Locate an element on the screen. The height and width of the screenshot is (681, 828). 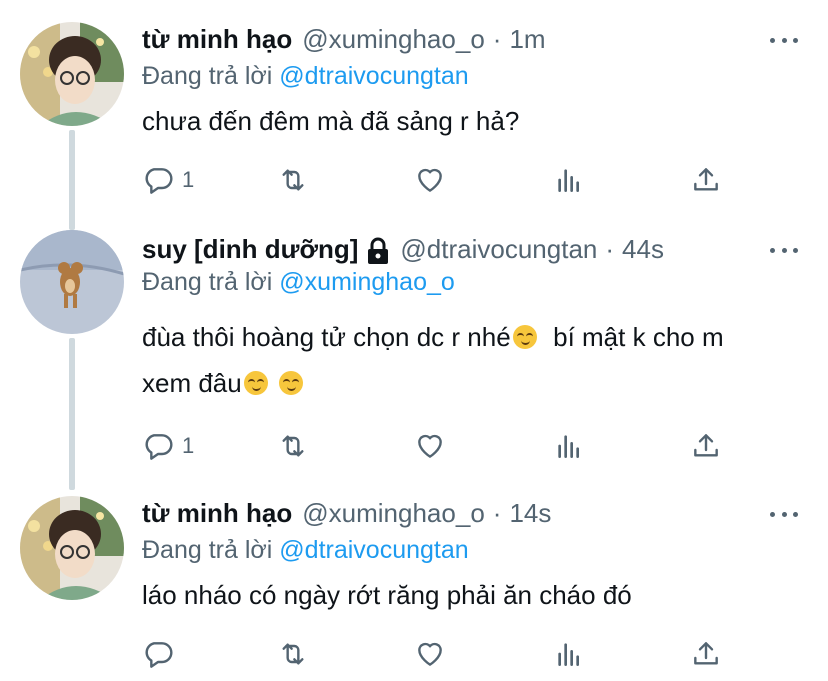
tweet-actions is located at coordinates (442, 654).